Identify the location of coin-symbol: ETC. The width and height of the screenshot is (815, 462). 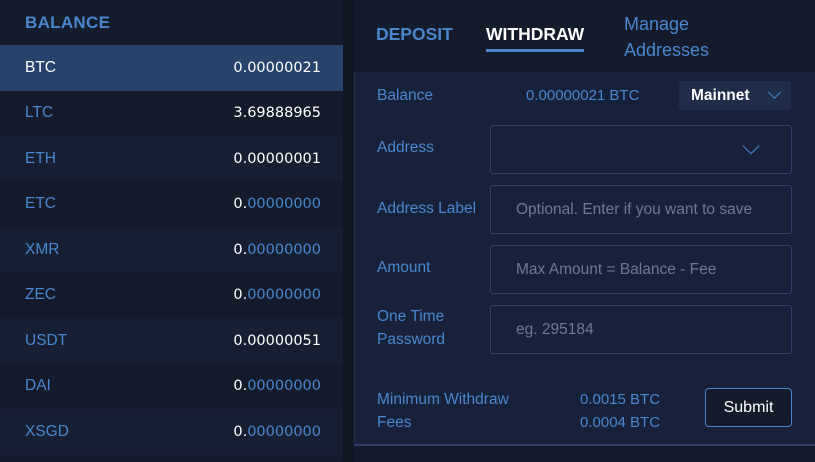
(40, 204).